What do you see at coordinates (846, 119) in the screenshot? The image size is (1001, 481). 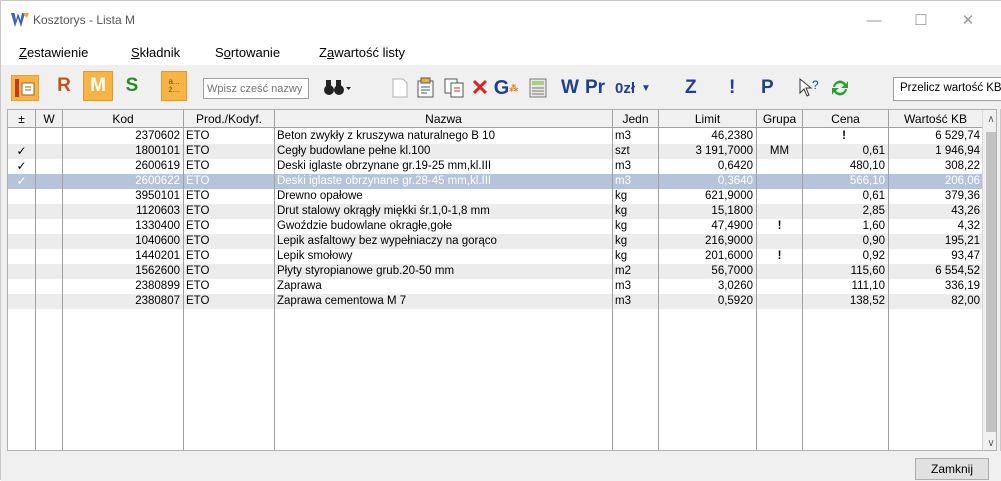 I see `header-cena: Cena` at bounding box center [846, 119].